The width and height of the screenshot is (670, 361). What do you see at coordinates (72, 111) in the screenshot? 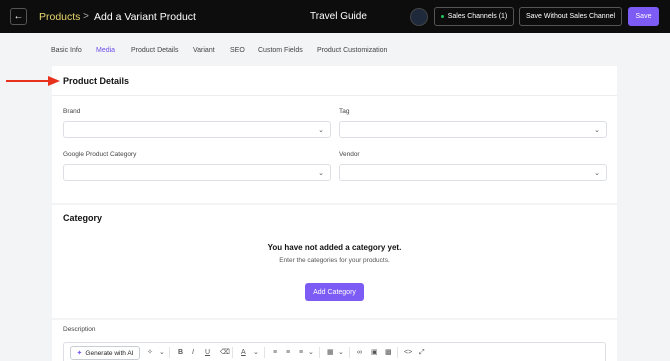
I see `brand-label: Brand` at bounding box center [72, 111].